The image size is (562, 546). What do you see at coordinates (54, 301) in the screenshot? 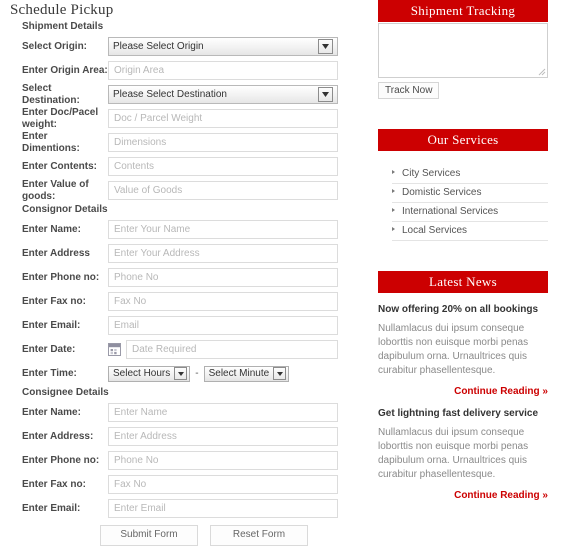
I see `label-consignor-fax: Enter Fax no:` at bounding box center [54, 301].